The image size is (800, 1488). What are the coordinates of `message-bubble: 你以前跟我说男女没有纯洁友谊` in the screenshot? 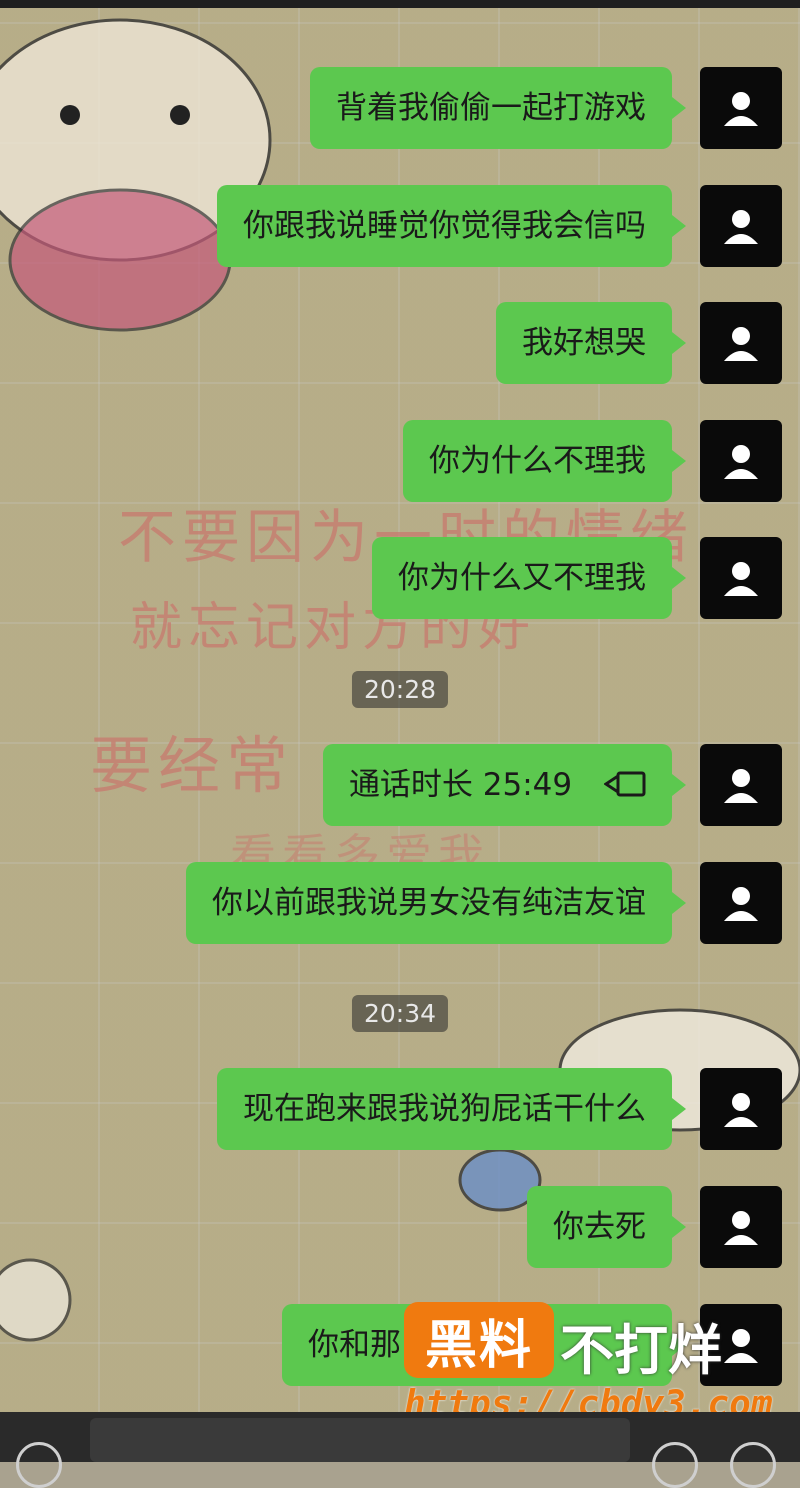 It's located at (436, 903).